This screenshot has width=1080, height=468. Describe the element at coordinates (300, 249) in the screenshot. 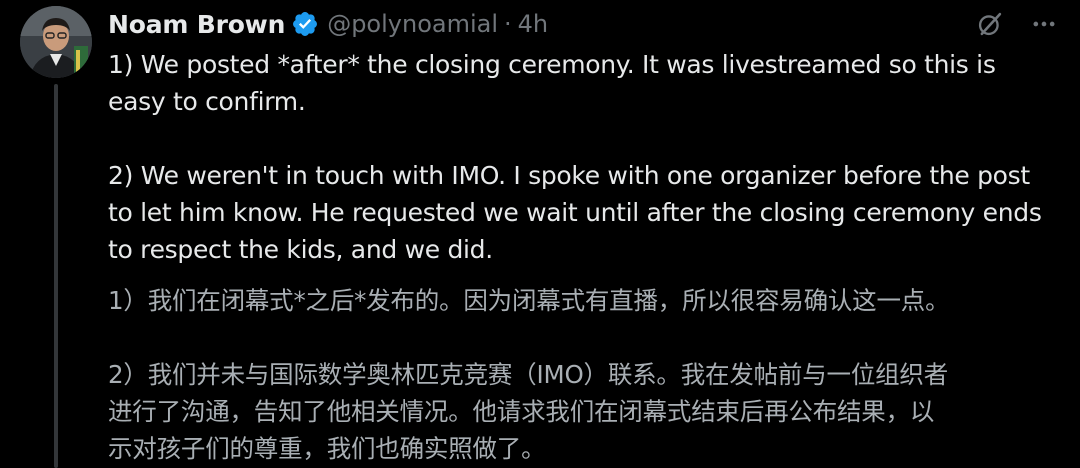

I see `tweet-line: to respect the kids, and we did.` at that location.